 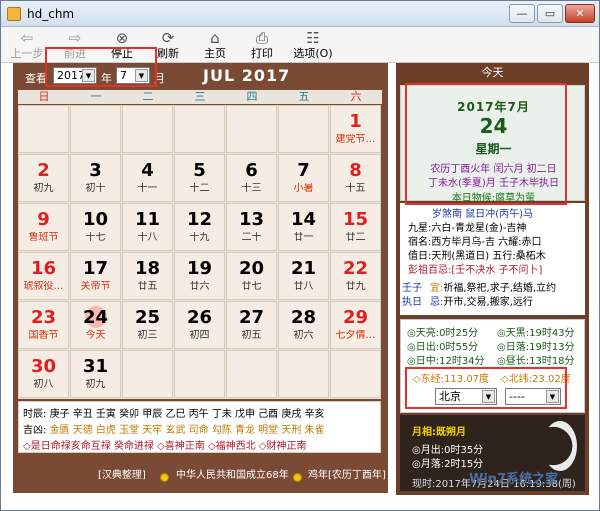 What do you see at coordinates (251, 317) in the screenshot?
I see `day-number: 27` at bounding box center [251, 317].